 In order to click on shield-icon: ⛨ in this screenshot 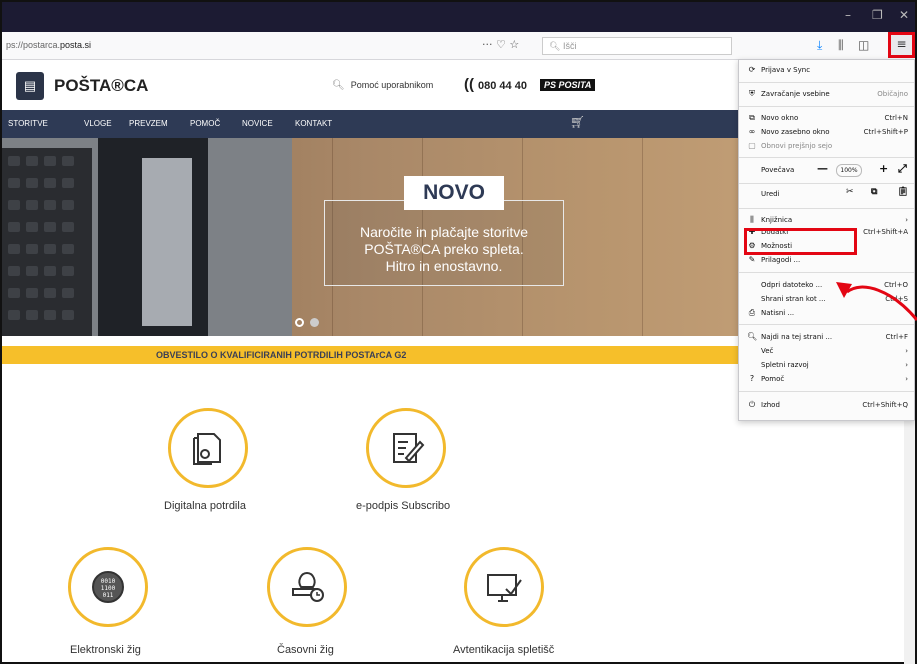, I will do `click(752, 93)`.